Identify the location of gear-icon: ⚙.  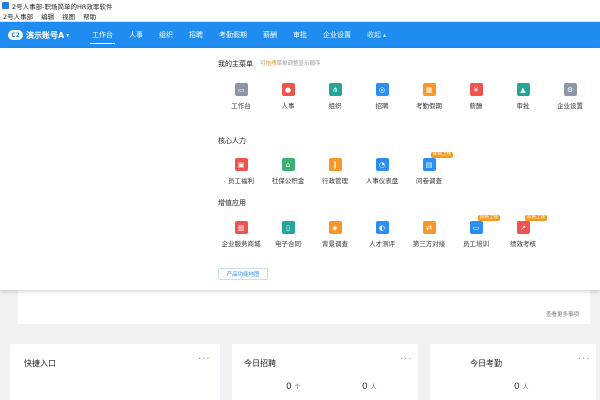
(570, 89).